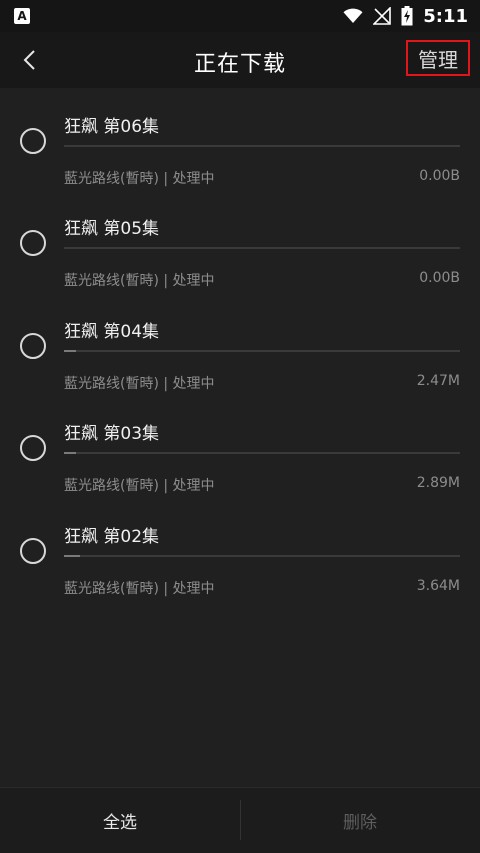 The height and width of the screenshot is (853, 480). What do you see at coordinates (112, 127) in the screenshot?
I see `episode-title: 狂飙 第06集` at bounding box center [112, 127].